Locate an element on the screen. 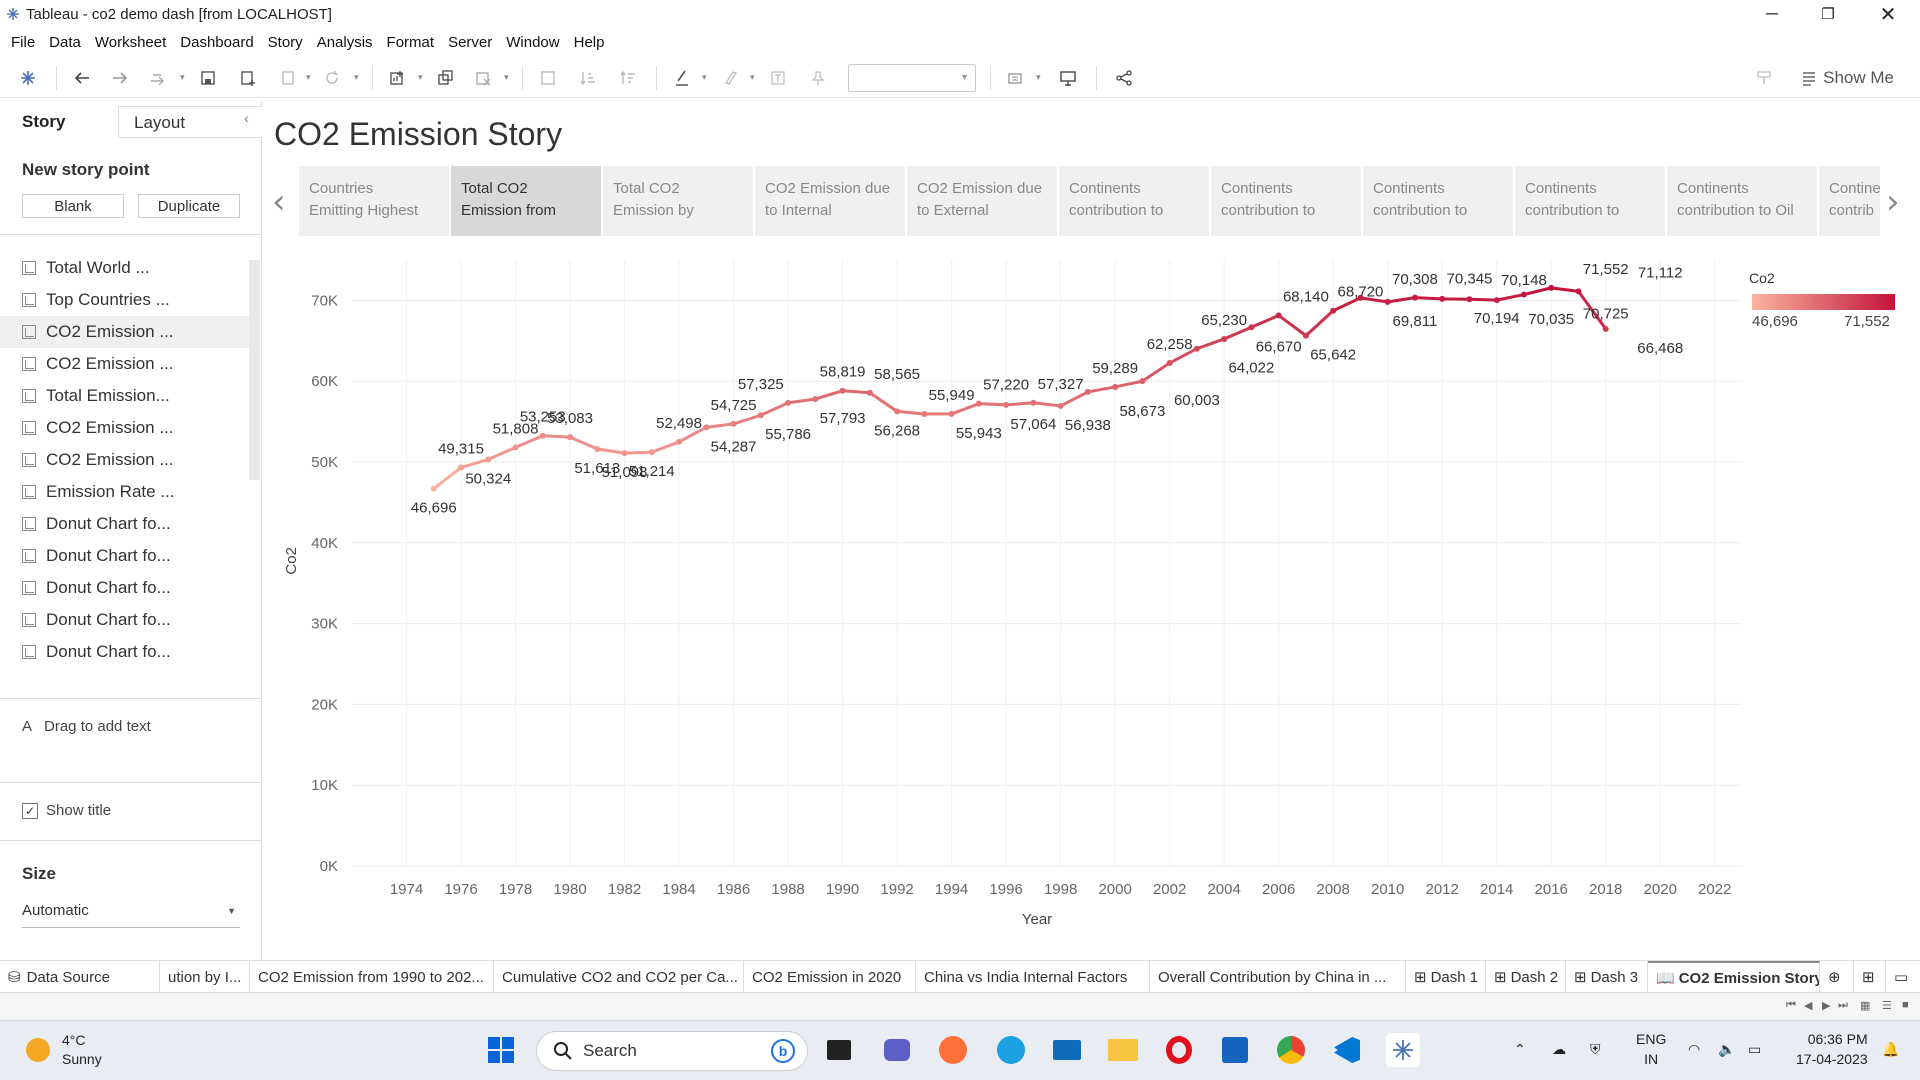 The image size is (1920, 1080). dashboard-tab: ⊞ Dash 1 is located at coordinates (1446, 977).